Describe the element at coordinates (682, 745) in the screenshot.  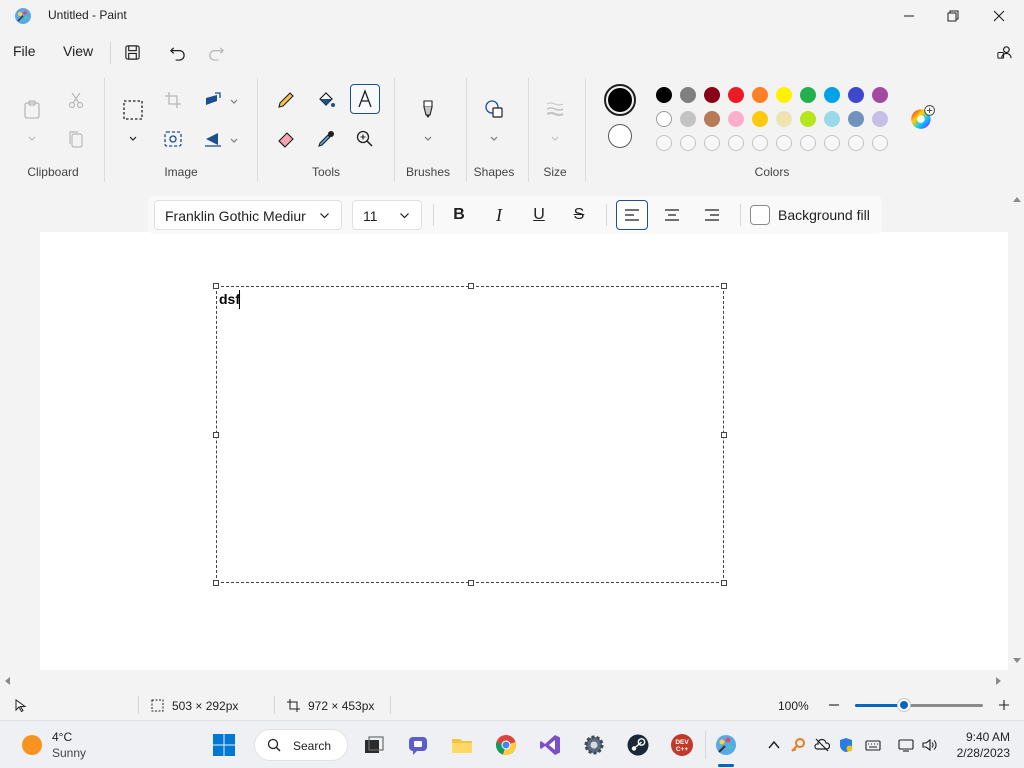
I see `dev-cpp-button: DEV C++` at that location.